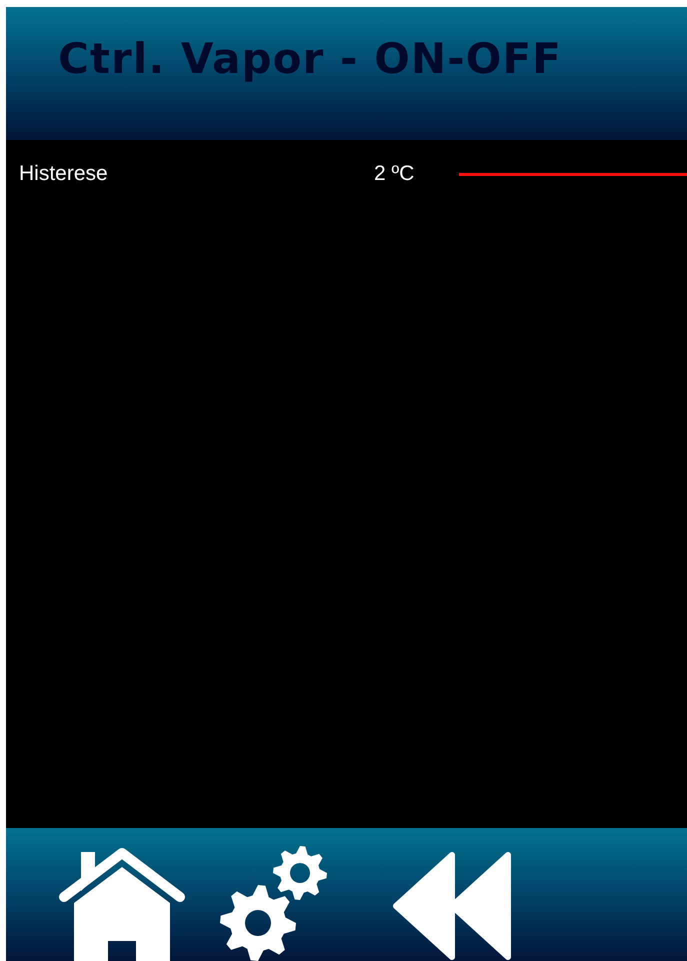 The height and width of the screenshot is (961, 687). Describe the element at coordinates (64, 174) in the screenshot. I see `parameter-label: Histerese` at that location.